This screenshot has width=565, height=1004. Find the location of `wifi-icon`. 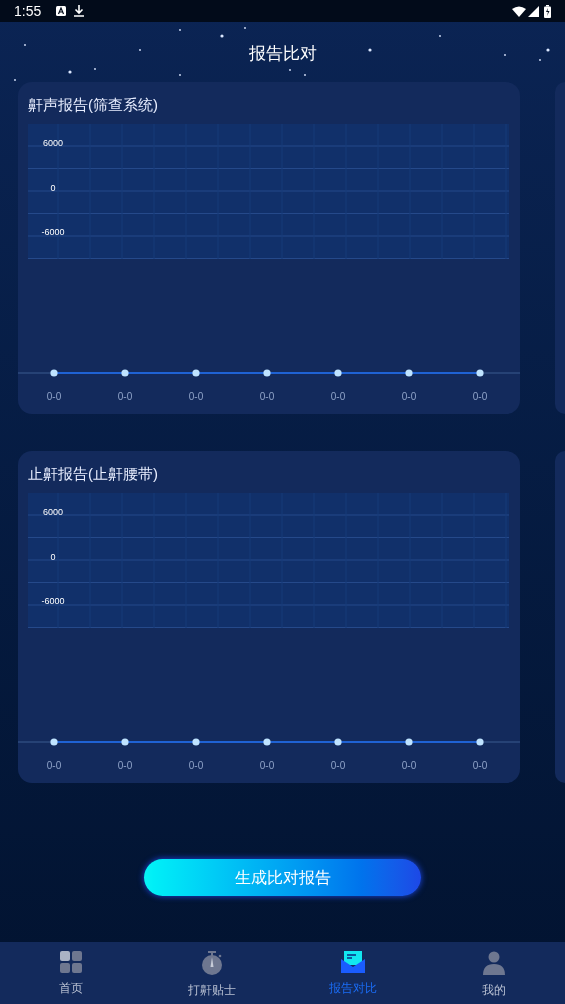

wifi-icon is located at coordinates (519, 11).